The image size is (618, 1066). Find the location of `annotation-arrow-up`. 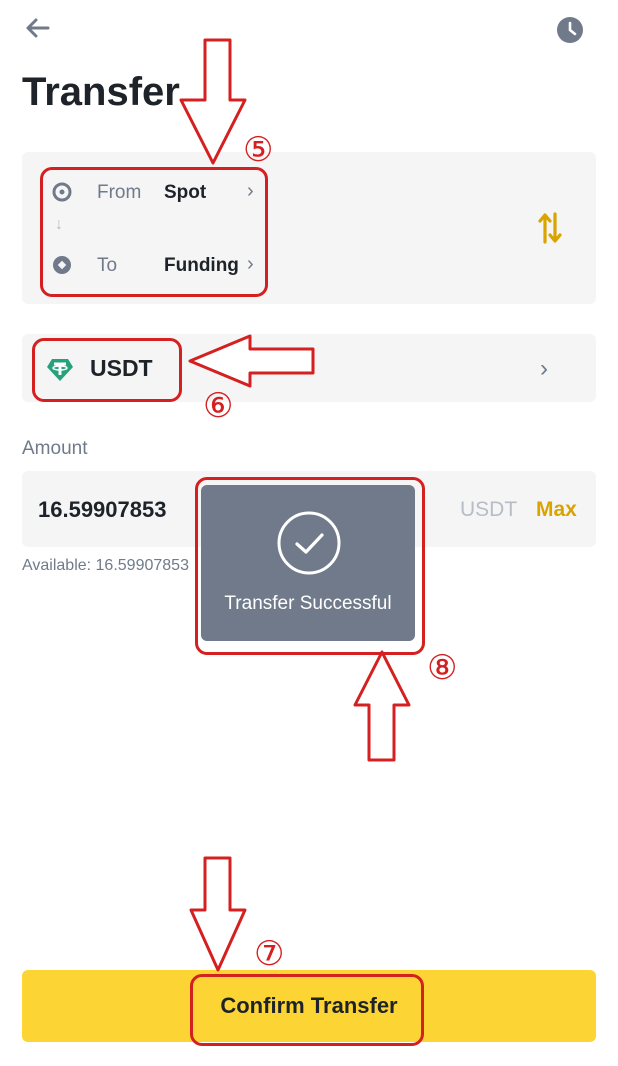

annotation-arrow-up is located at coordinates (382, 706).